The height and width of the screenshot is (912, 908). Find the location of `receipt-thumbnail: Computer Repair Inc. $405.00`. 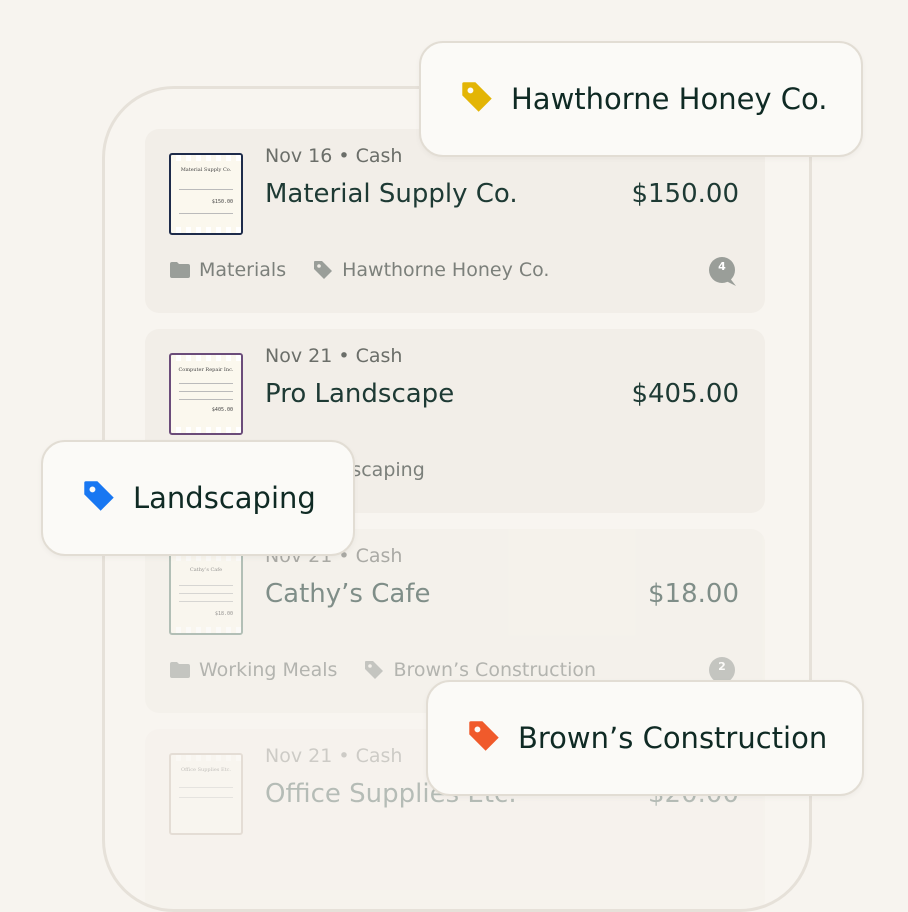

receipt-thumbnail: Computer Repair Inc. $405.00 is located at coordinates (206, 394).